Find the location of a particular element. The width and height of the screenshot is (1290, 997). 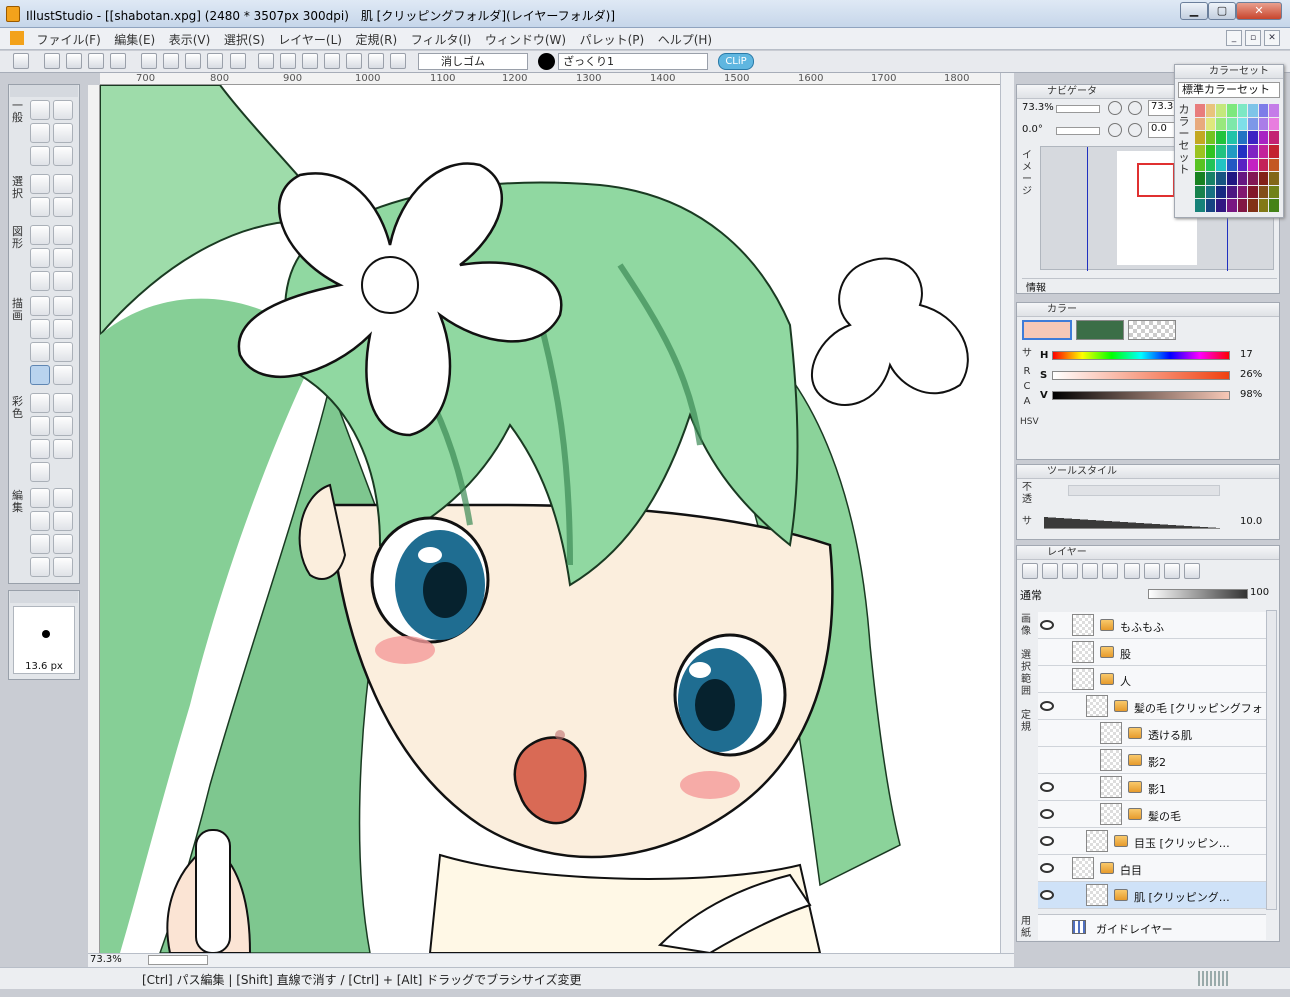

grid-icon is located at coordinates (193, 61).